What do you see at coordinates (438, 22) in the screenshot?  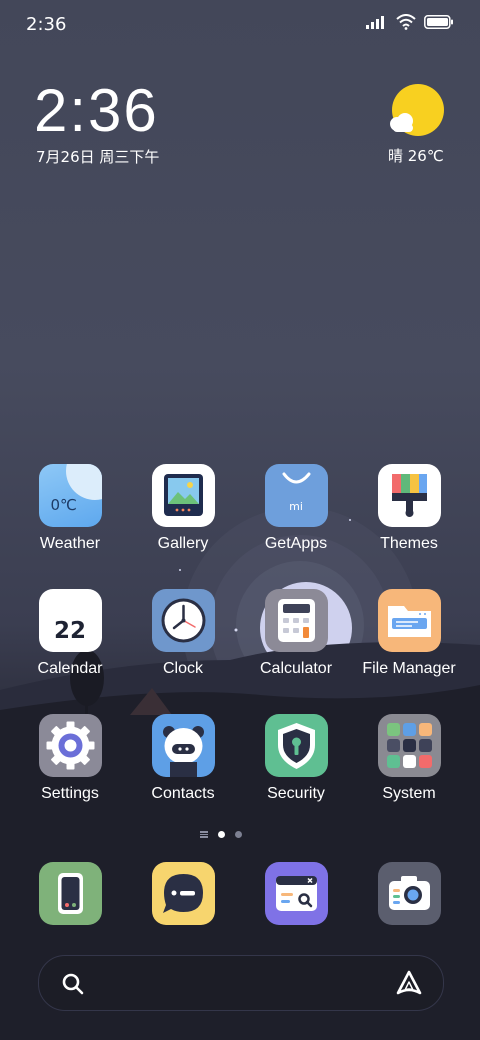 I see `battery-icon` at bounding box center [438, 22].